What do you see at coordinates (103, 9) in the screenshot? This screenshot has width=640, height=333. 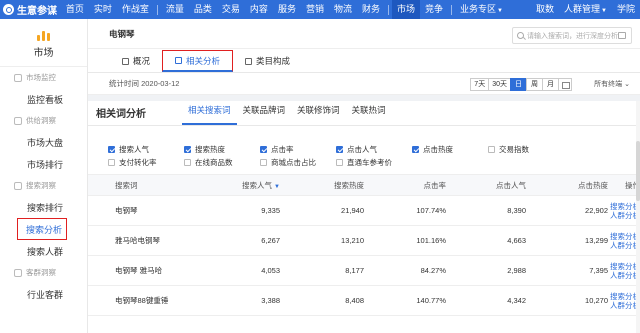 I see `nav-realtime: 实时` at bounding box center [103, 9].